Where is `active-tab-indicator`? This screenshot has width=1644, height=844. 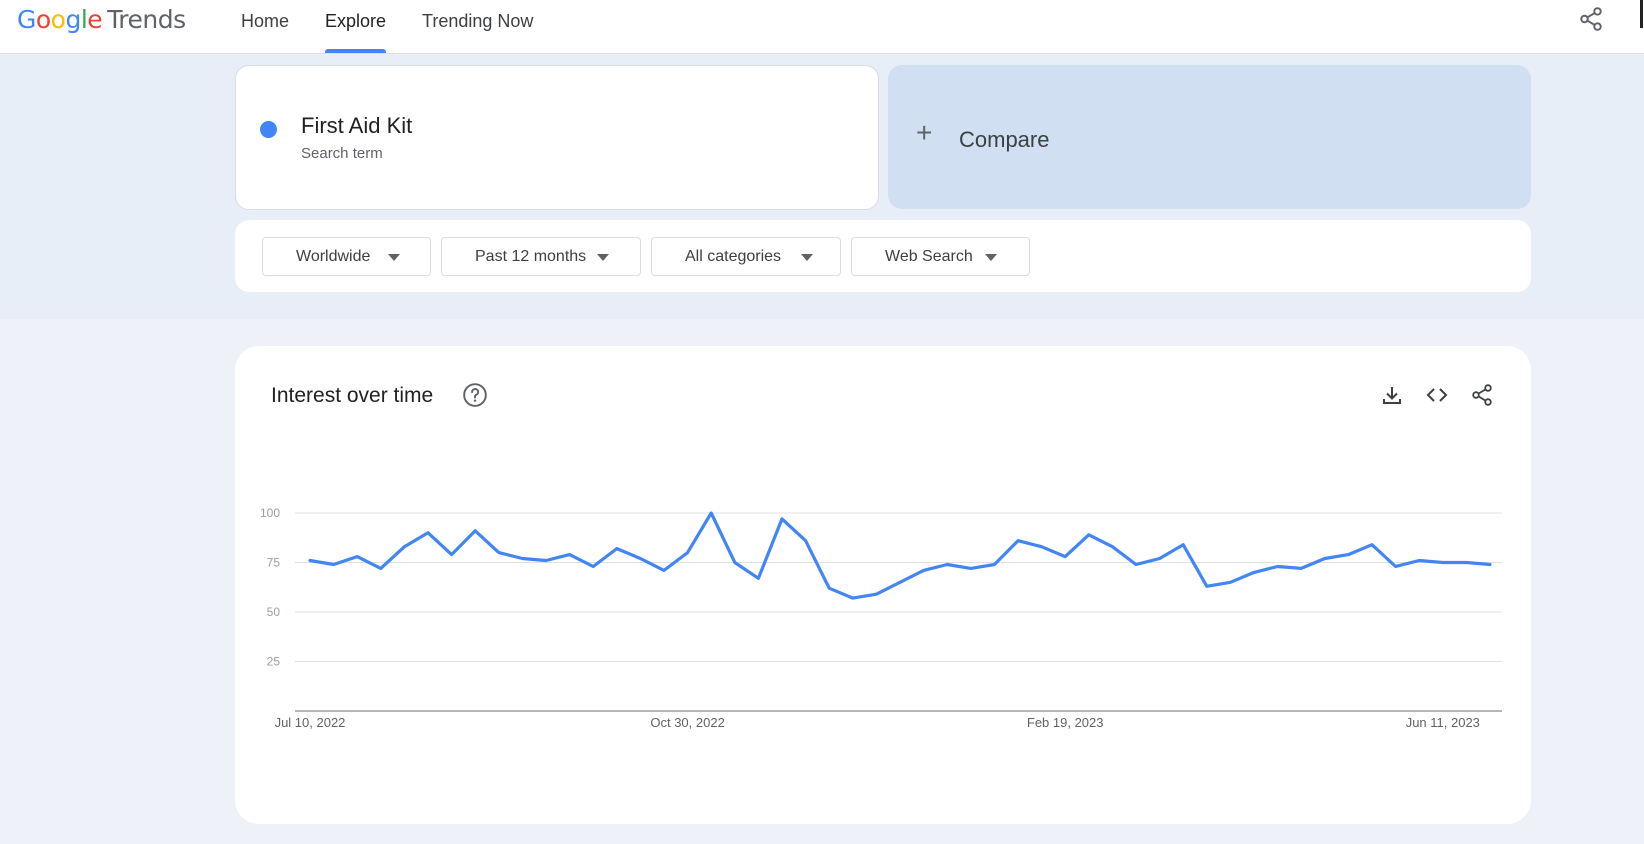 active-tab-indicator is located at coordinates (356, 51).